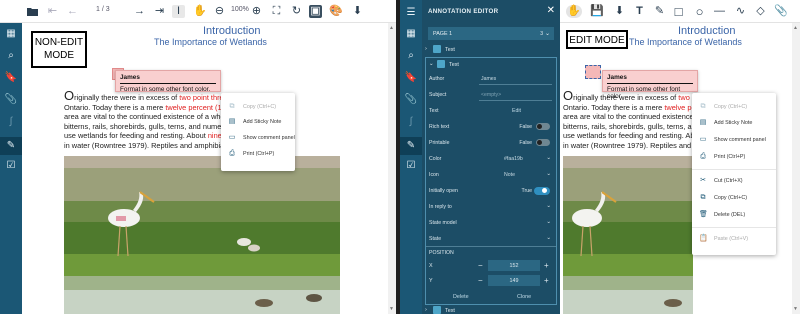 This screenshot has width=800, height=314. What do you see at coordinates (103, 9) in the screenshot?
I see `page-indicator: 1 / 3` at bounding box center [103, 9].